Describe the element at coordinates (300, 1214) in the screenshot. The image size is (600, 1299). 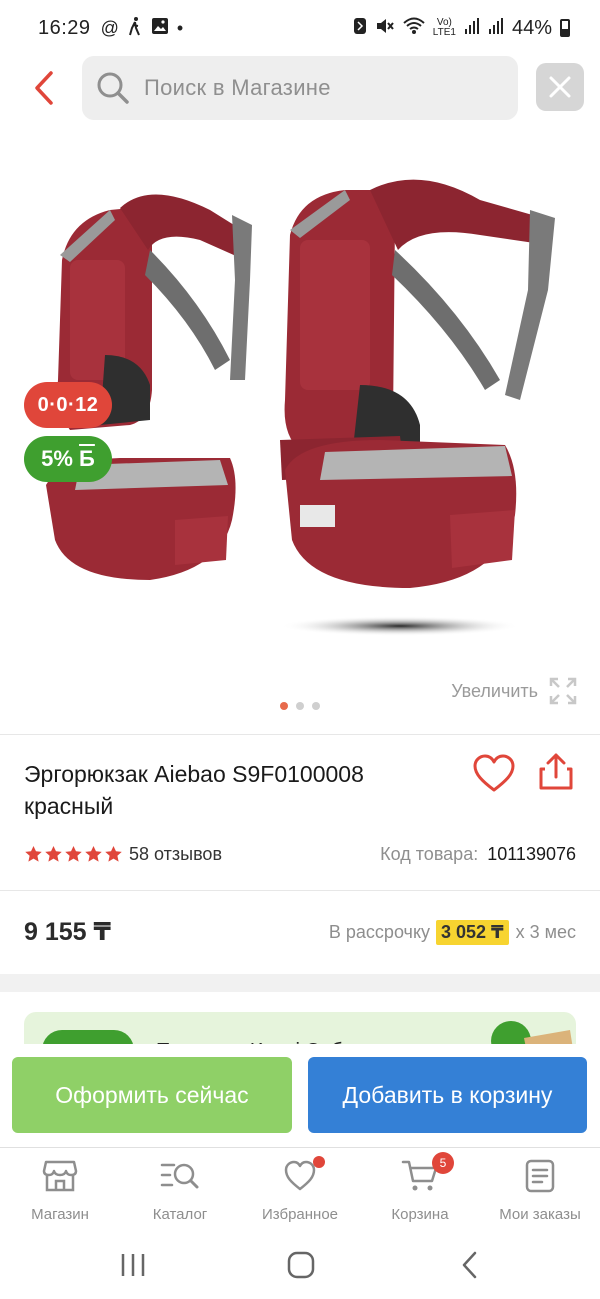
I see `nav-label: Избранное` at that location.